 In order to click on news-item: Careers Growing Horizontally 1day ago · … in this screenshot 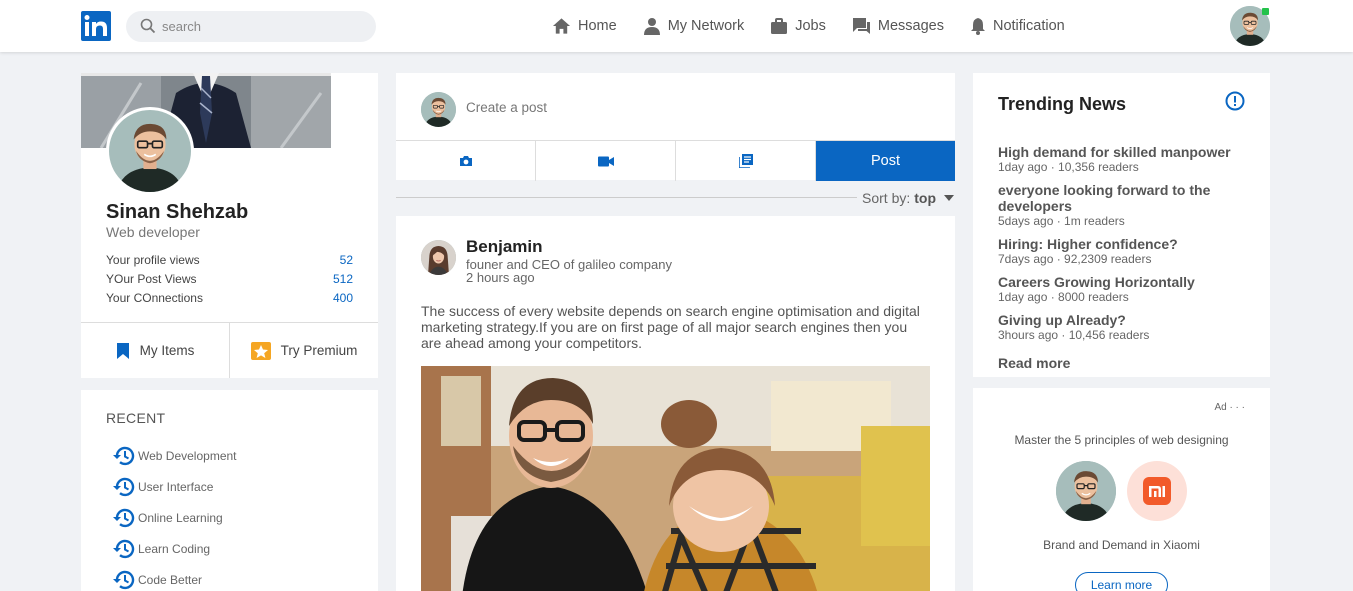, I will do `click(1125, 289)`.